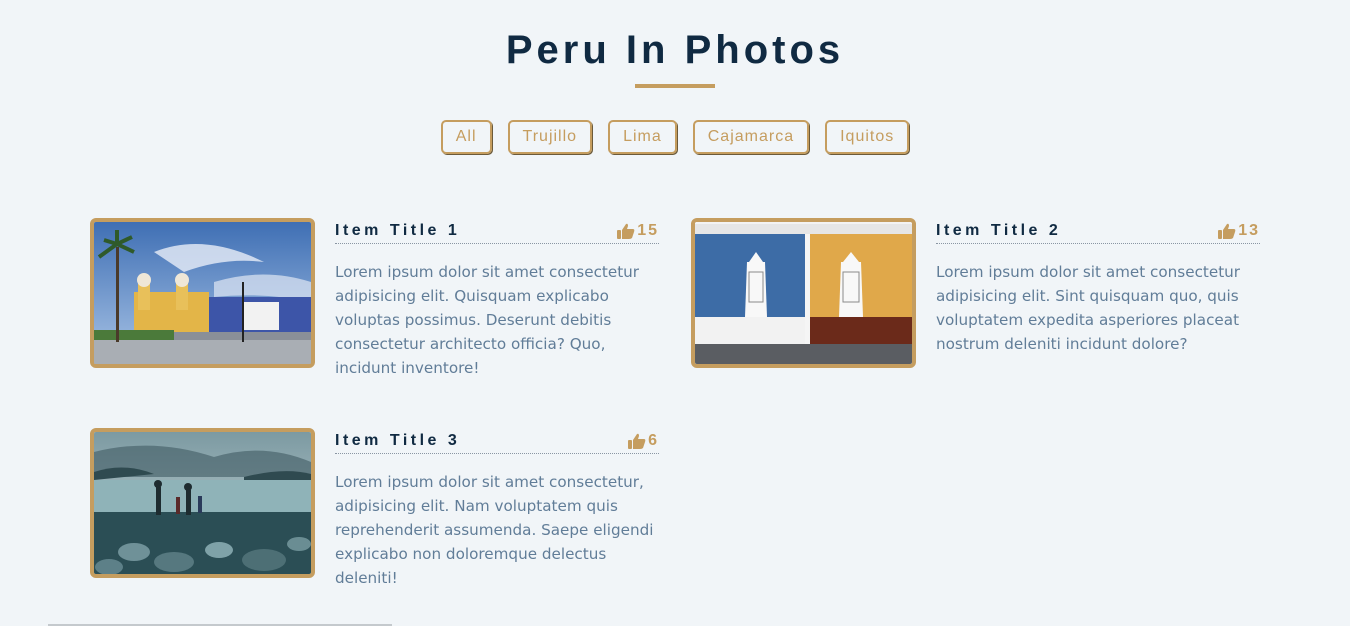 This screenshot has height=626, width=1350. What do you see at coordinates (648, 230) in the screenshot?
I see `like-count: 15` at bounding box center [648, 230].